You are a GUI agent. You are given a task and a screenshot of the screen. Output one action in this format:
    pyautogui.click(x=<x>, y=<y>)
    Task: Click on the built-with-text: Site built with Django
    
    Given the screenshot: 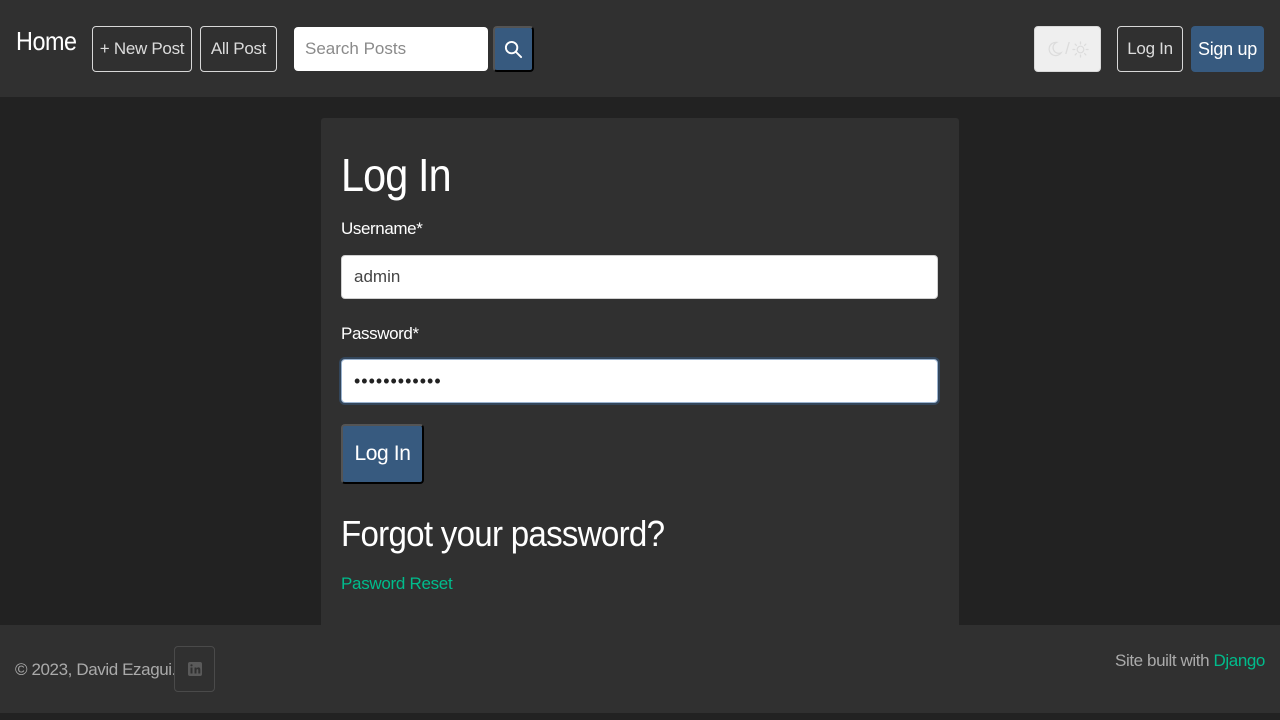 What is the action you would take?
    pyautogui.click(x=1190, y=661)
    